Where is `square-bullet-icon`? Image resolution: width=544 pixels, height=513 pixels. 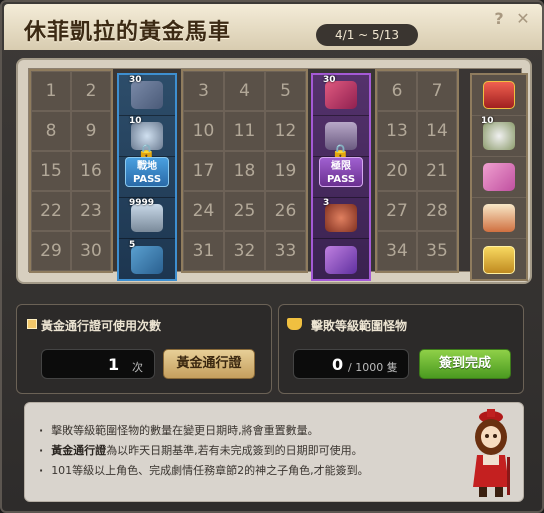
square-bullet-icon is located at coordinates (32, 324).